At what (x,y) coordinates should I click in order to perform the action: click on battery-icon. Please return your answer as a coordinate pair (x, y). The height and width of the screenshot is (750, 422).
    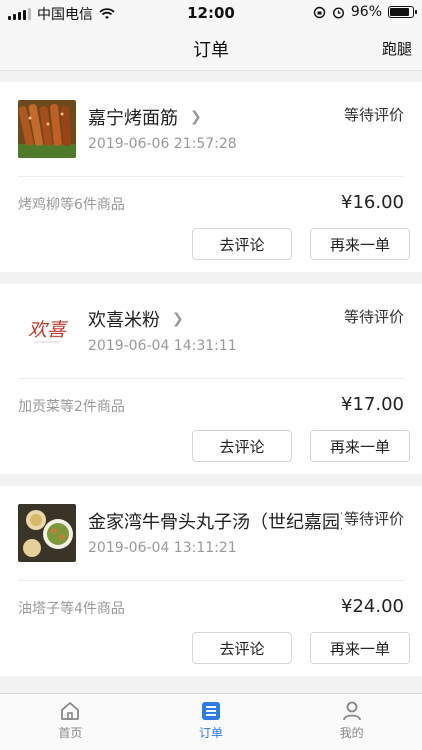
    Looking at the image, I should click on (402, 12).